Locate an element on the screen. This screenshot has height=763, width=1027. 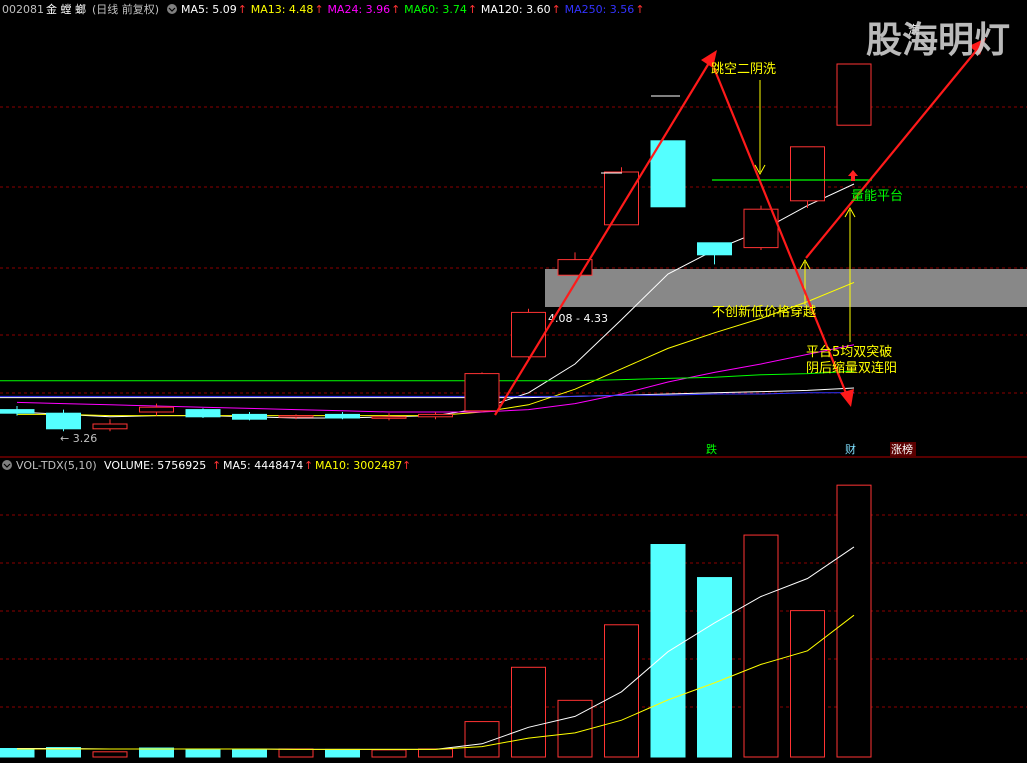
tag-zhangbang: 涨榜 is located at coordinates (902, 449).